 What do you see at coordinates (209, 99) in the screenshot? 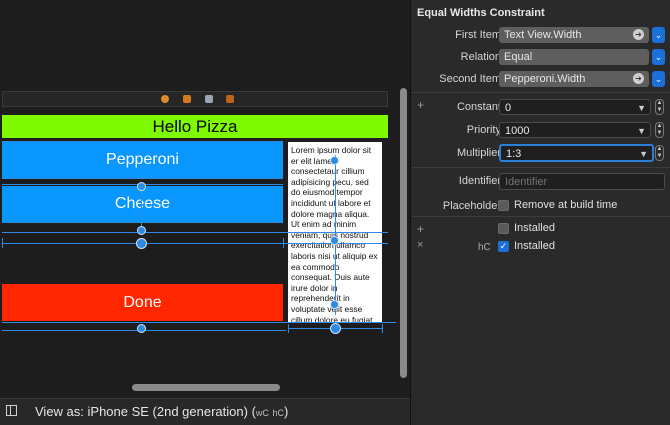
I see `exit-icon` at bounding box center [209, 99].